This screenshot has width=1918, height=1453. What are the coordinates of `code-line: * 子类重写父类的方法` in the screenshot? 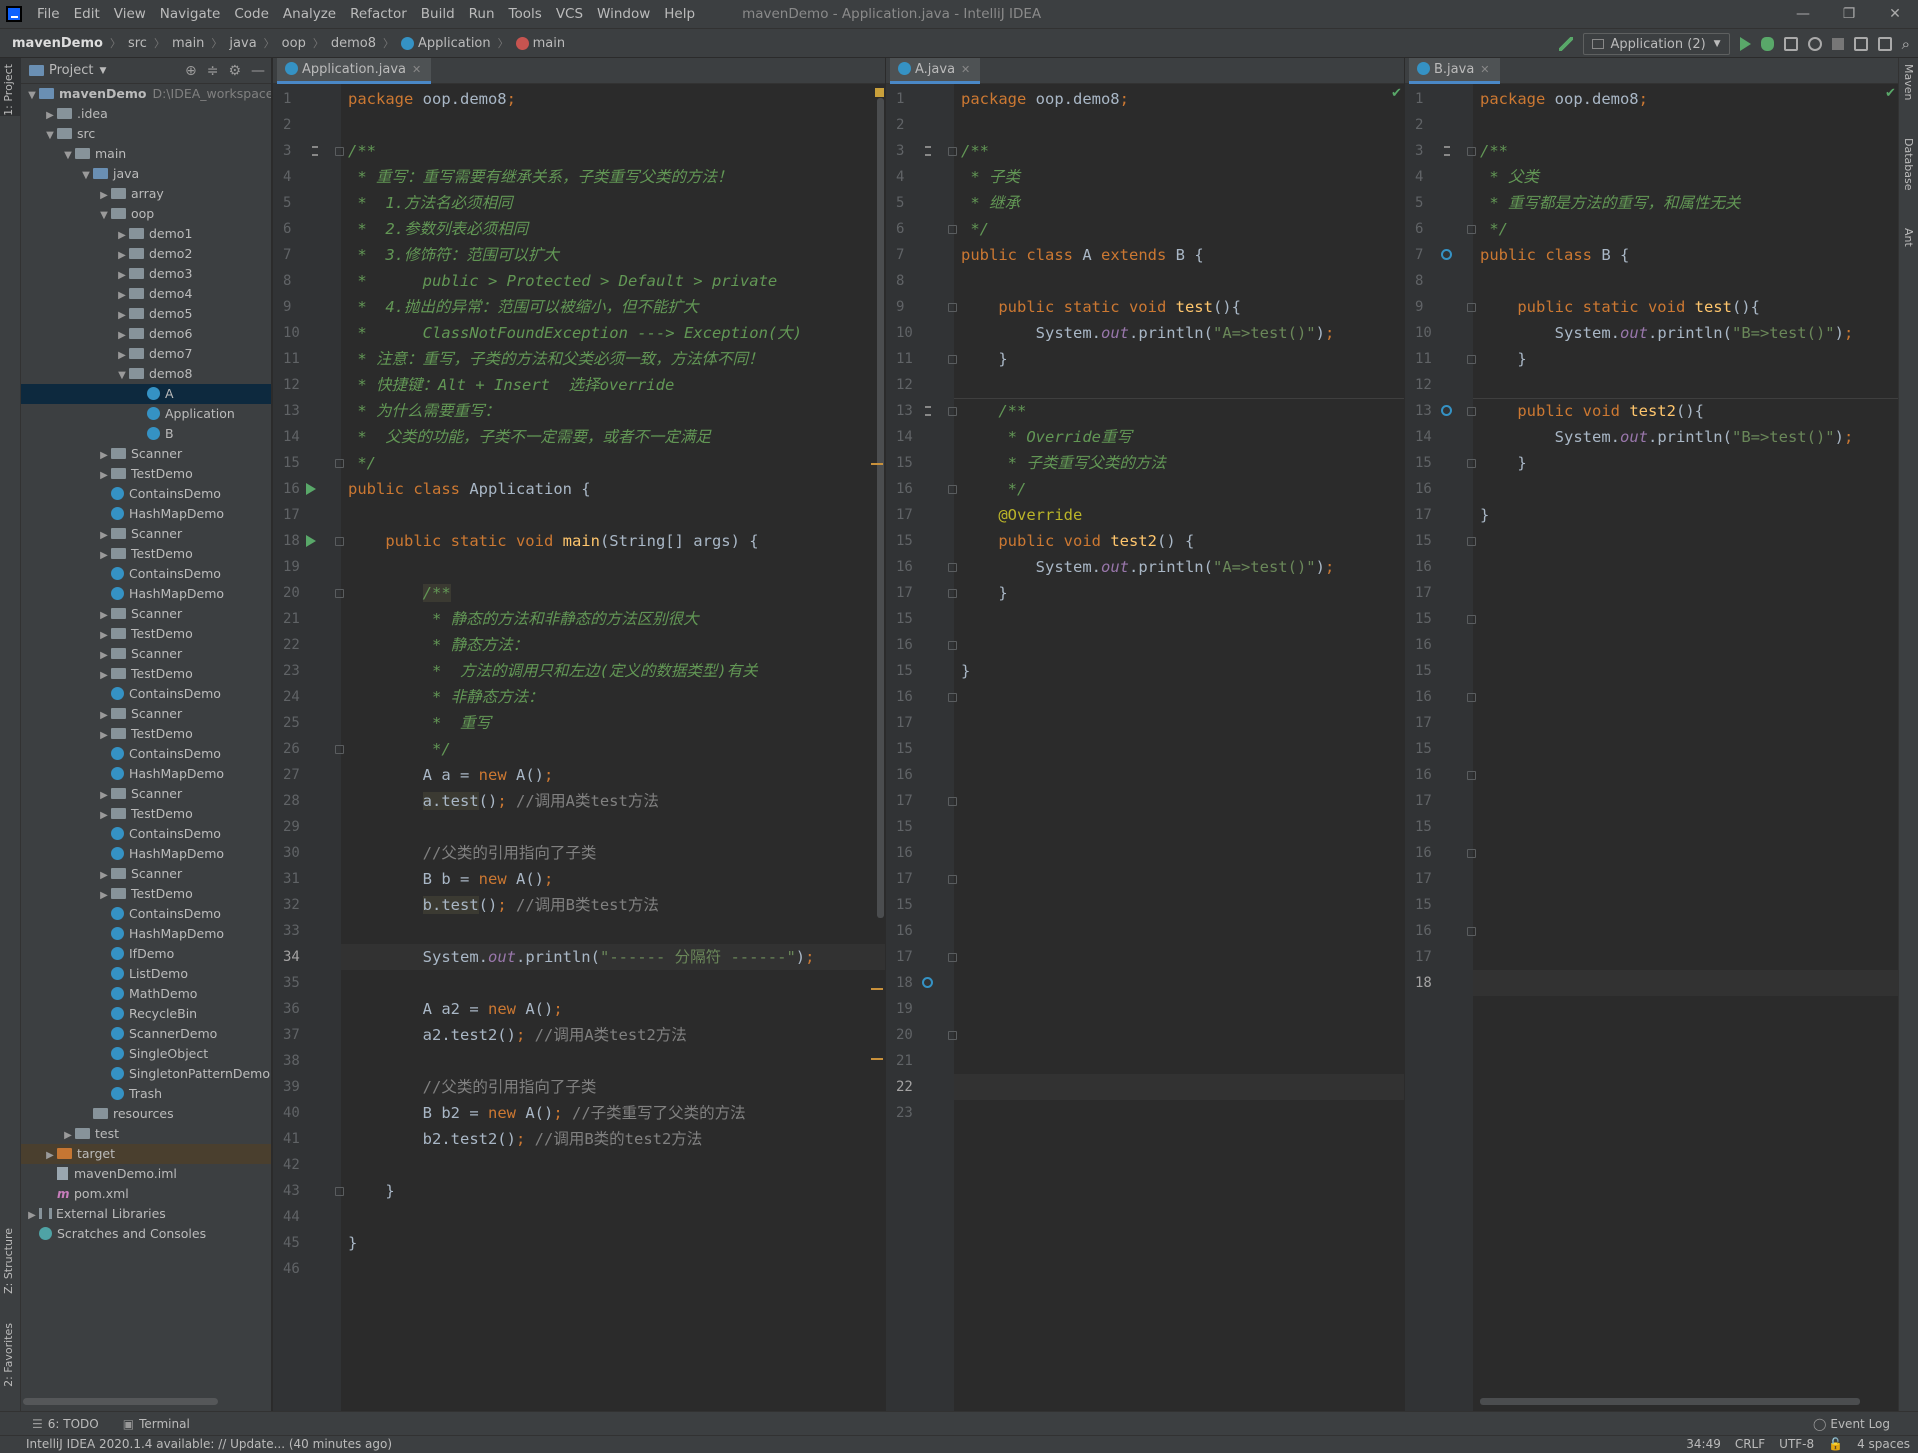 It's located at (1063, 463).